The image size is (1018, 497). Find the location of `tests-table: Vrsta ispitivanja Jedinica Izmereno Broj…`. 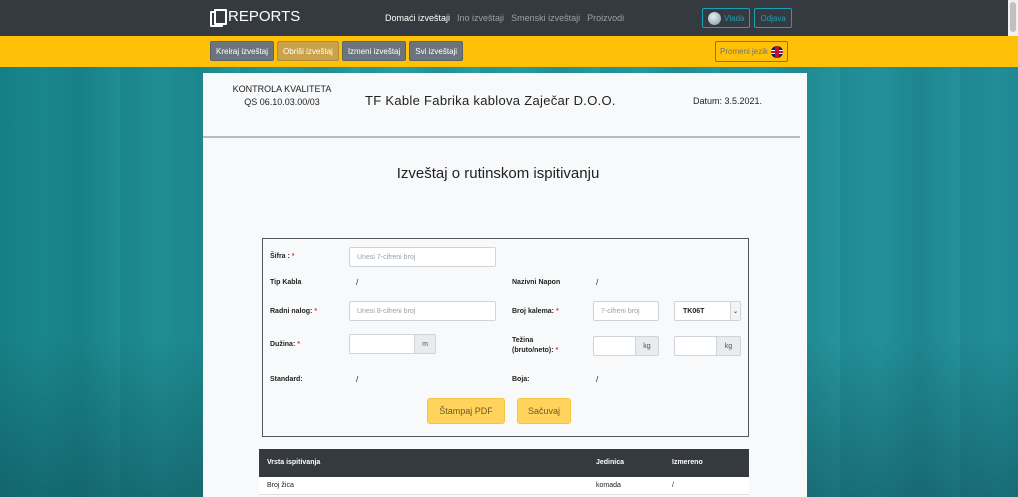

tests-table: Vrsta ispitivanja Jedinica Izmereno Broj… is located at coordinates (504, 472).